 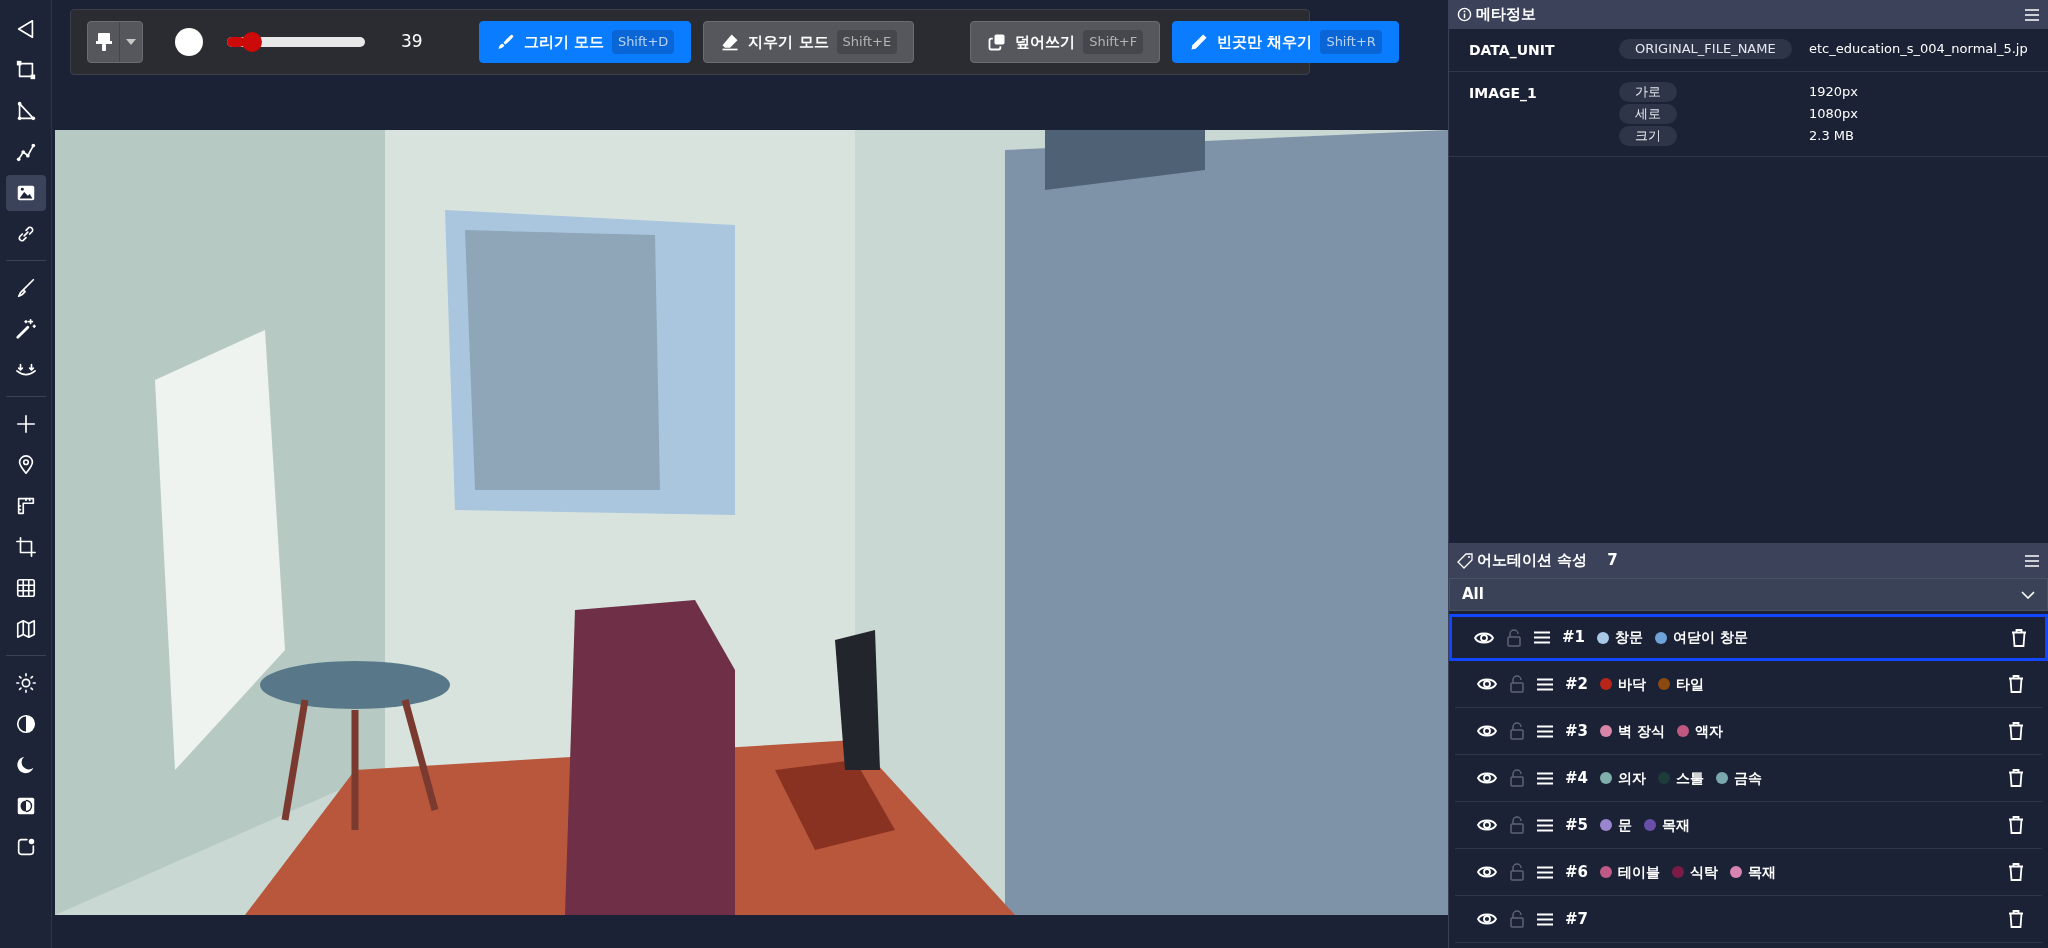 What do you see at coordinates (1704, 872) in the screenshot?
I see `label-text: 식탁` at bounding box center [1704, 872].